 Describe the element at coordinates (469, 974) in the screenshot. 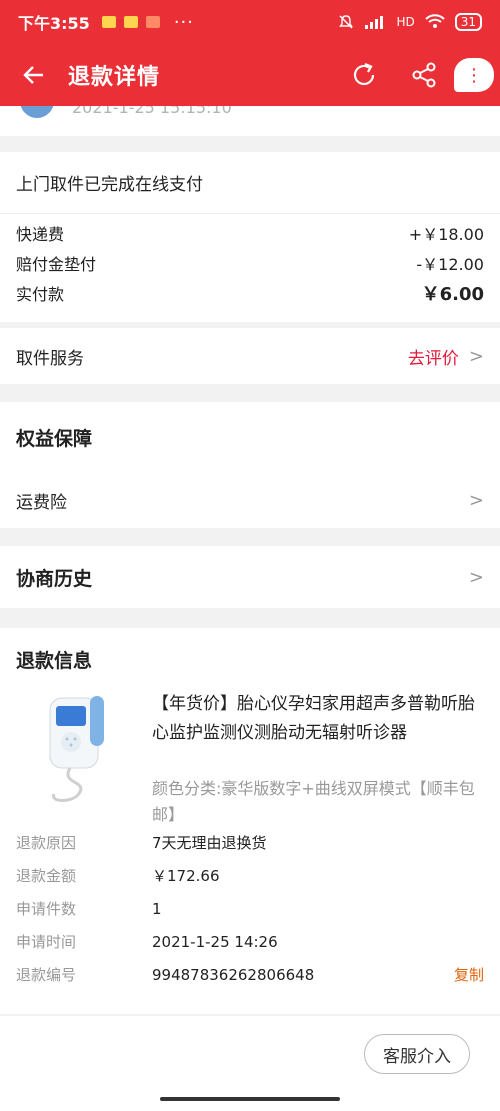

I see `copy-button: 复制` at that location.